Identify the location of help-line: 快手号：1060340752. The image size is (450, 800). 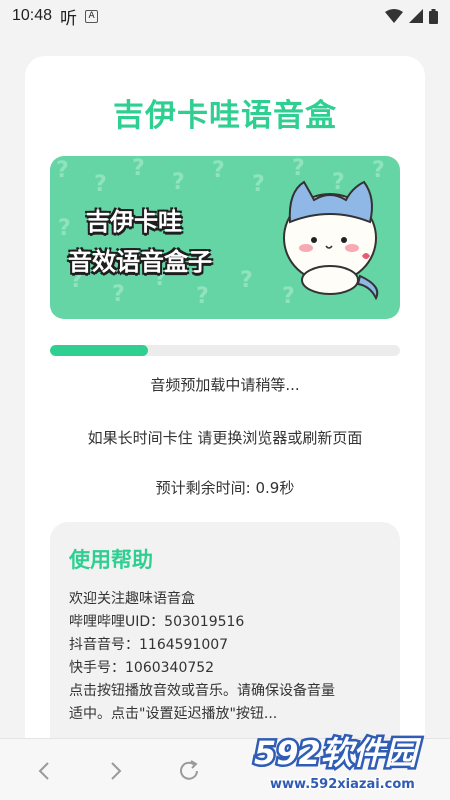
(142, 668).